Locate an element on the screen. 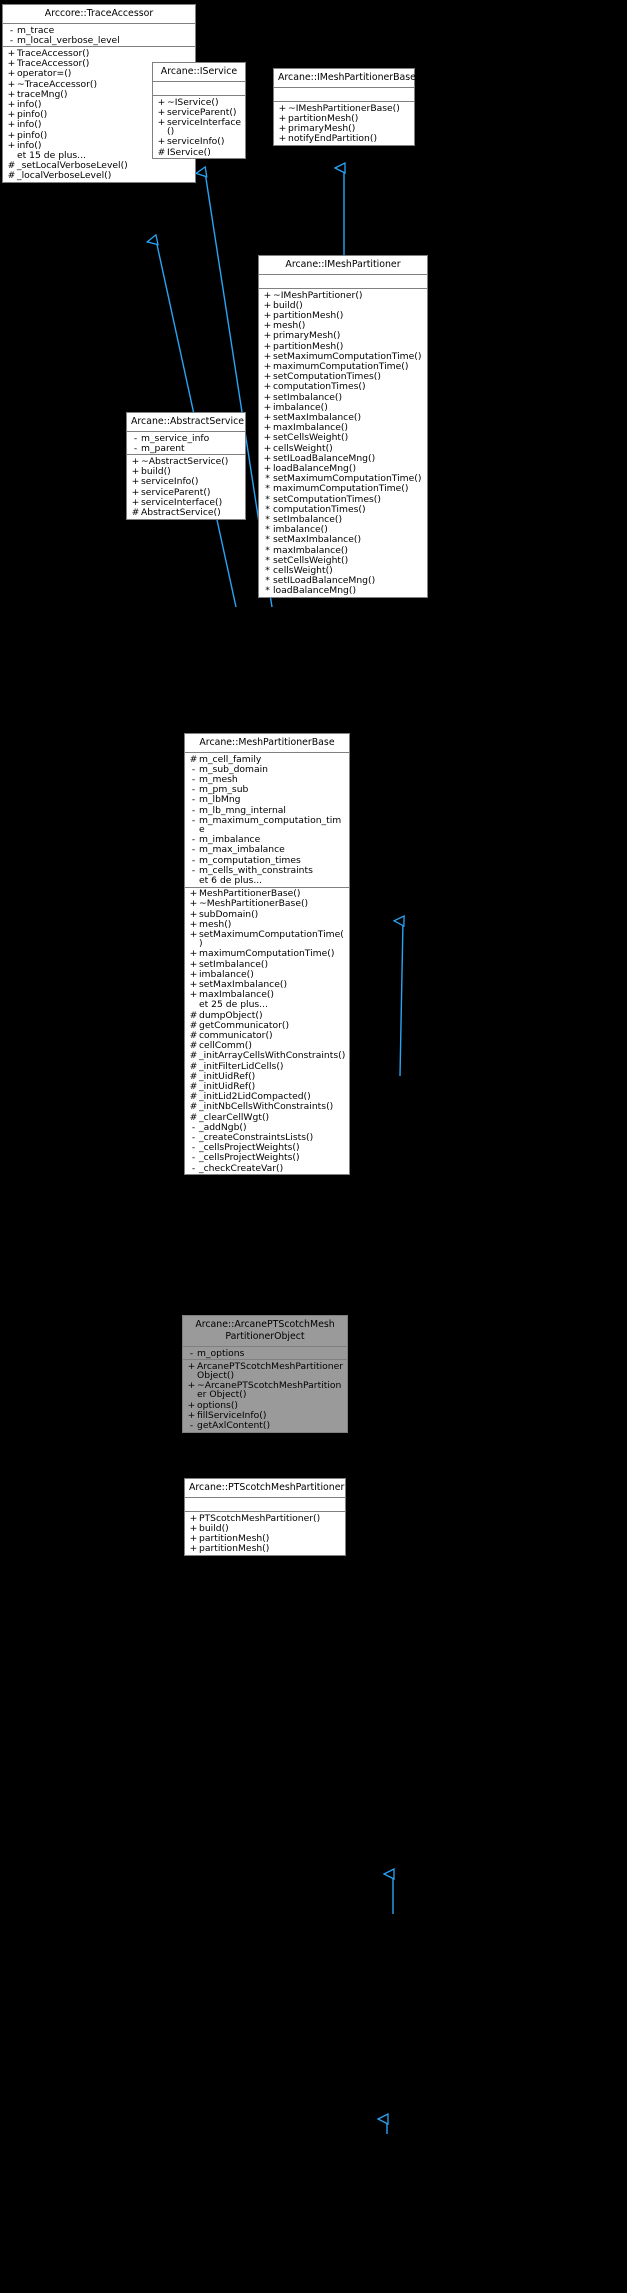  member-name: ~IService() is located at coordinates (193, 102).